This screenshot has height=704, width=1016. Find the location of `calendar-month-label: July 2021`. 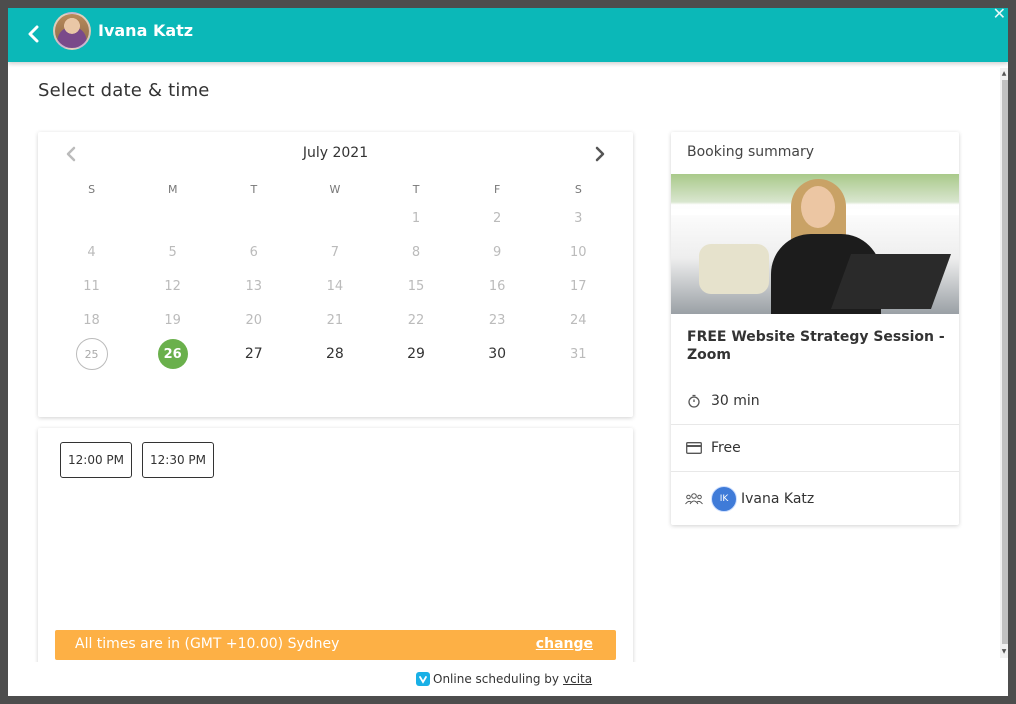

calendar-month-label: July 2021 is located at coordinates (335, 153).